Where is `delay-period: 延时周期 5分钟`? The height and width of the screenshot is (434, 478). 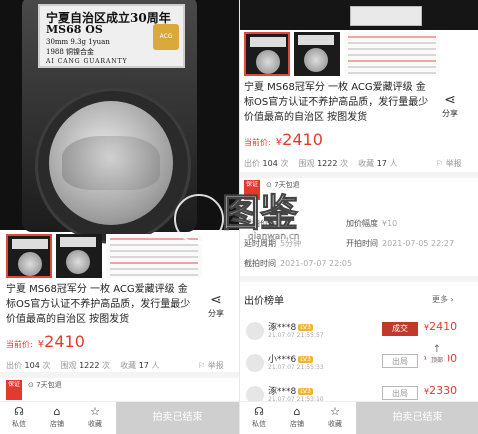 delay-period: 延时周期 5分钟 is located at coordinates (273, 243).